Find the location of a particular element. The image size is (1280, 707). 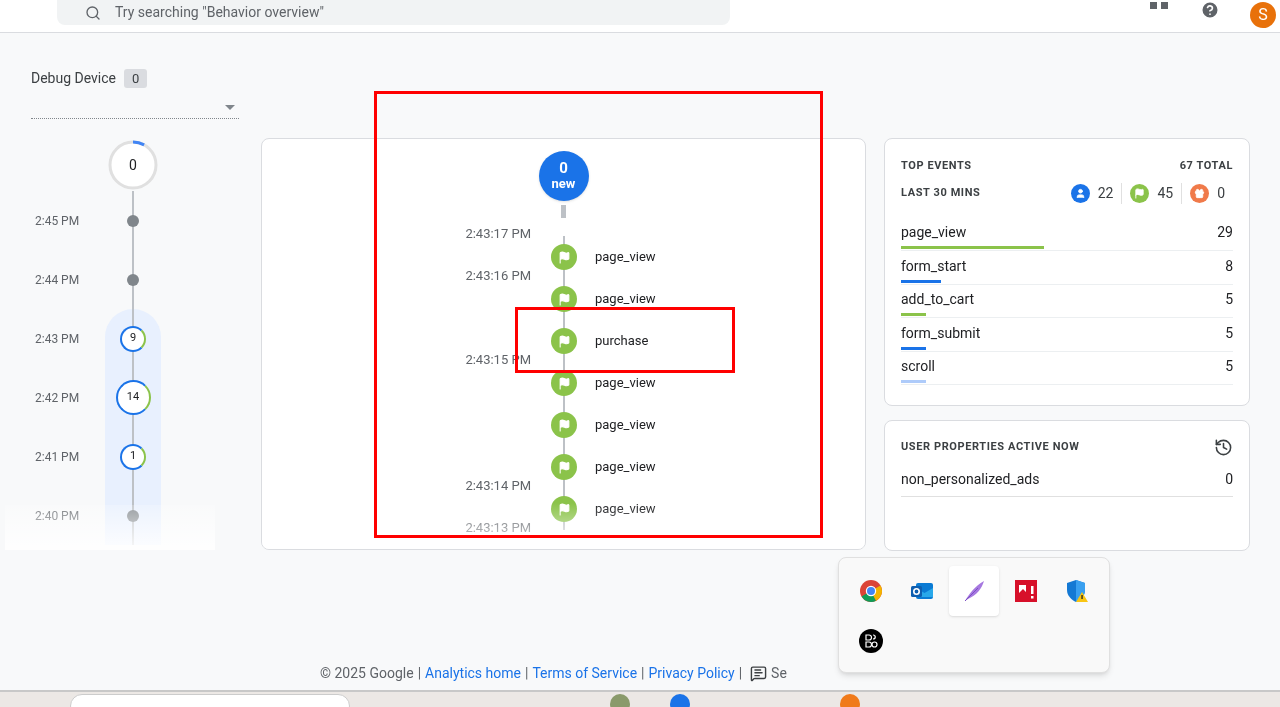

new-events-bubble: 0 new is located at coordinates (563, 176).